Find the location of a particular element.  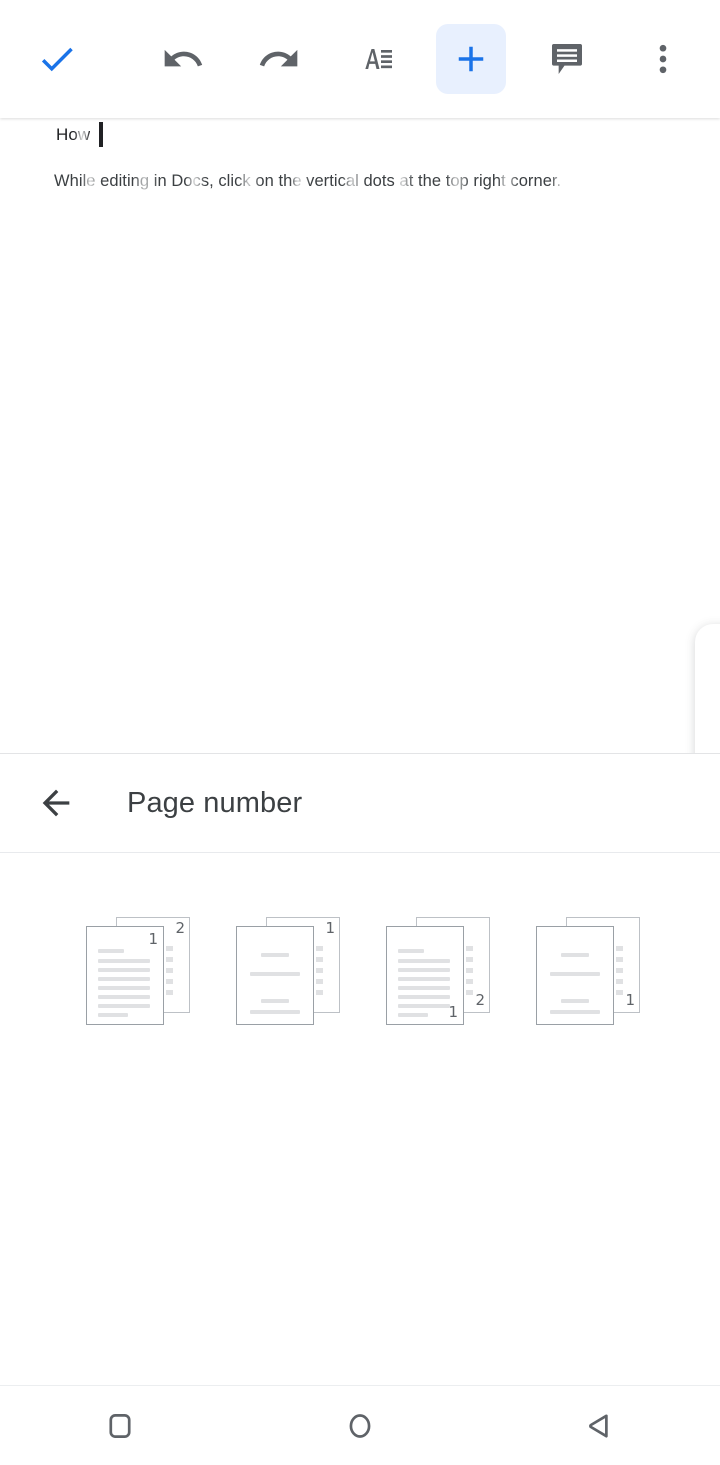

editor-toolbar is located at coordinates (360, 59).